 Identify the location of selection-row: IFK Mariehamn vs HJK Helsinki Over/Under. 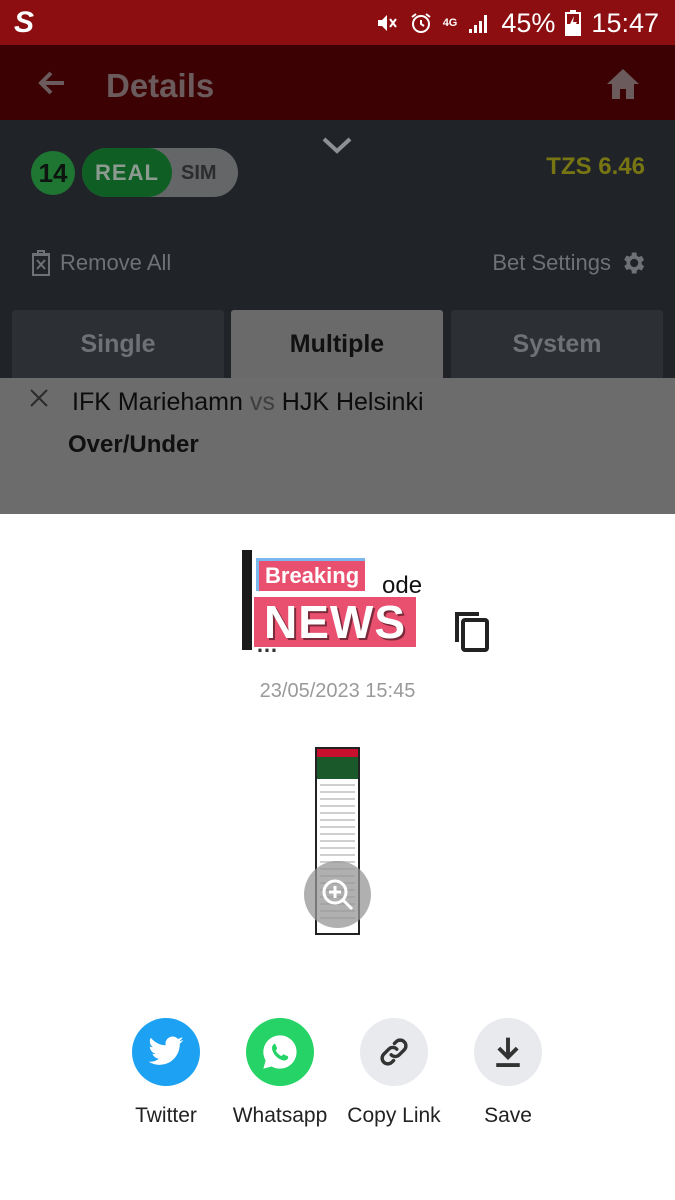
(337, 446).